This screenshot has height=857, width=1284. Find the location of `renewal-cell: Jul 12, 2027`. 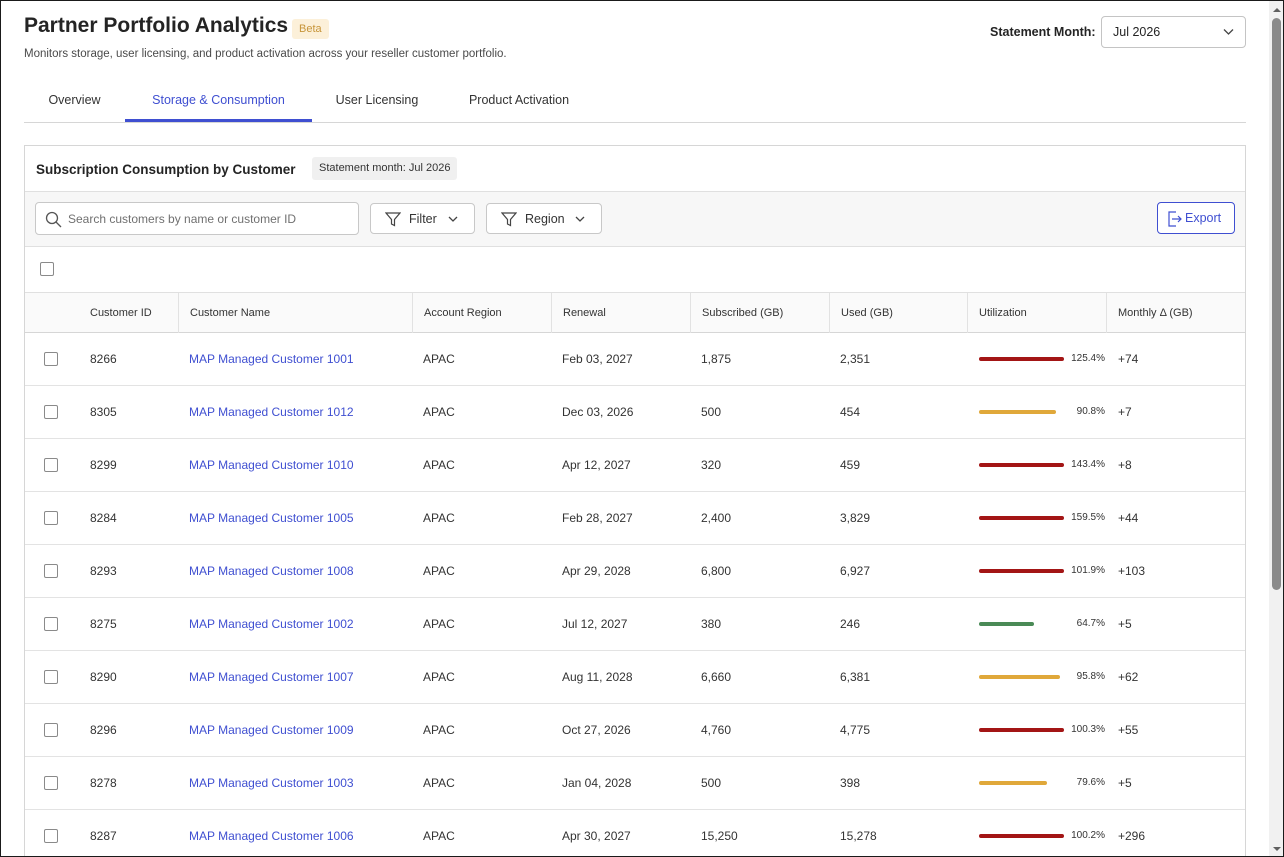

renewal-cell: Jul 12, 2027 is located at coordinates (595, 624).